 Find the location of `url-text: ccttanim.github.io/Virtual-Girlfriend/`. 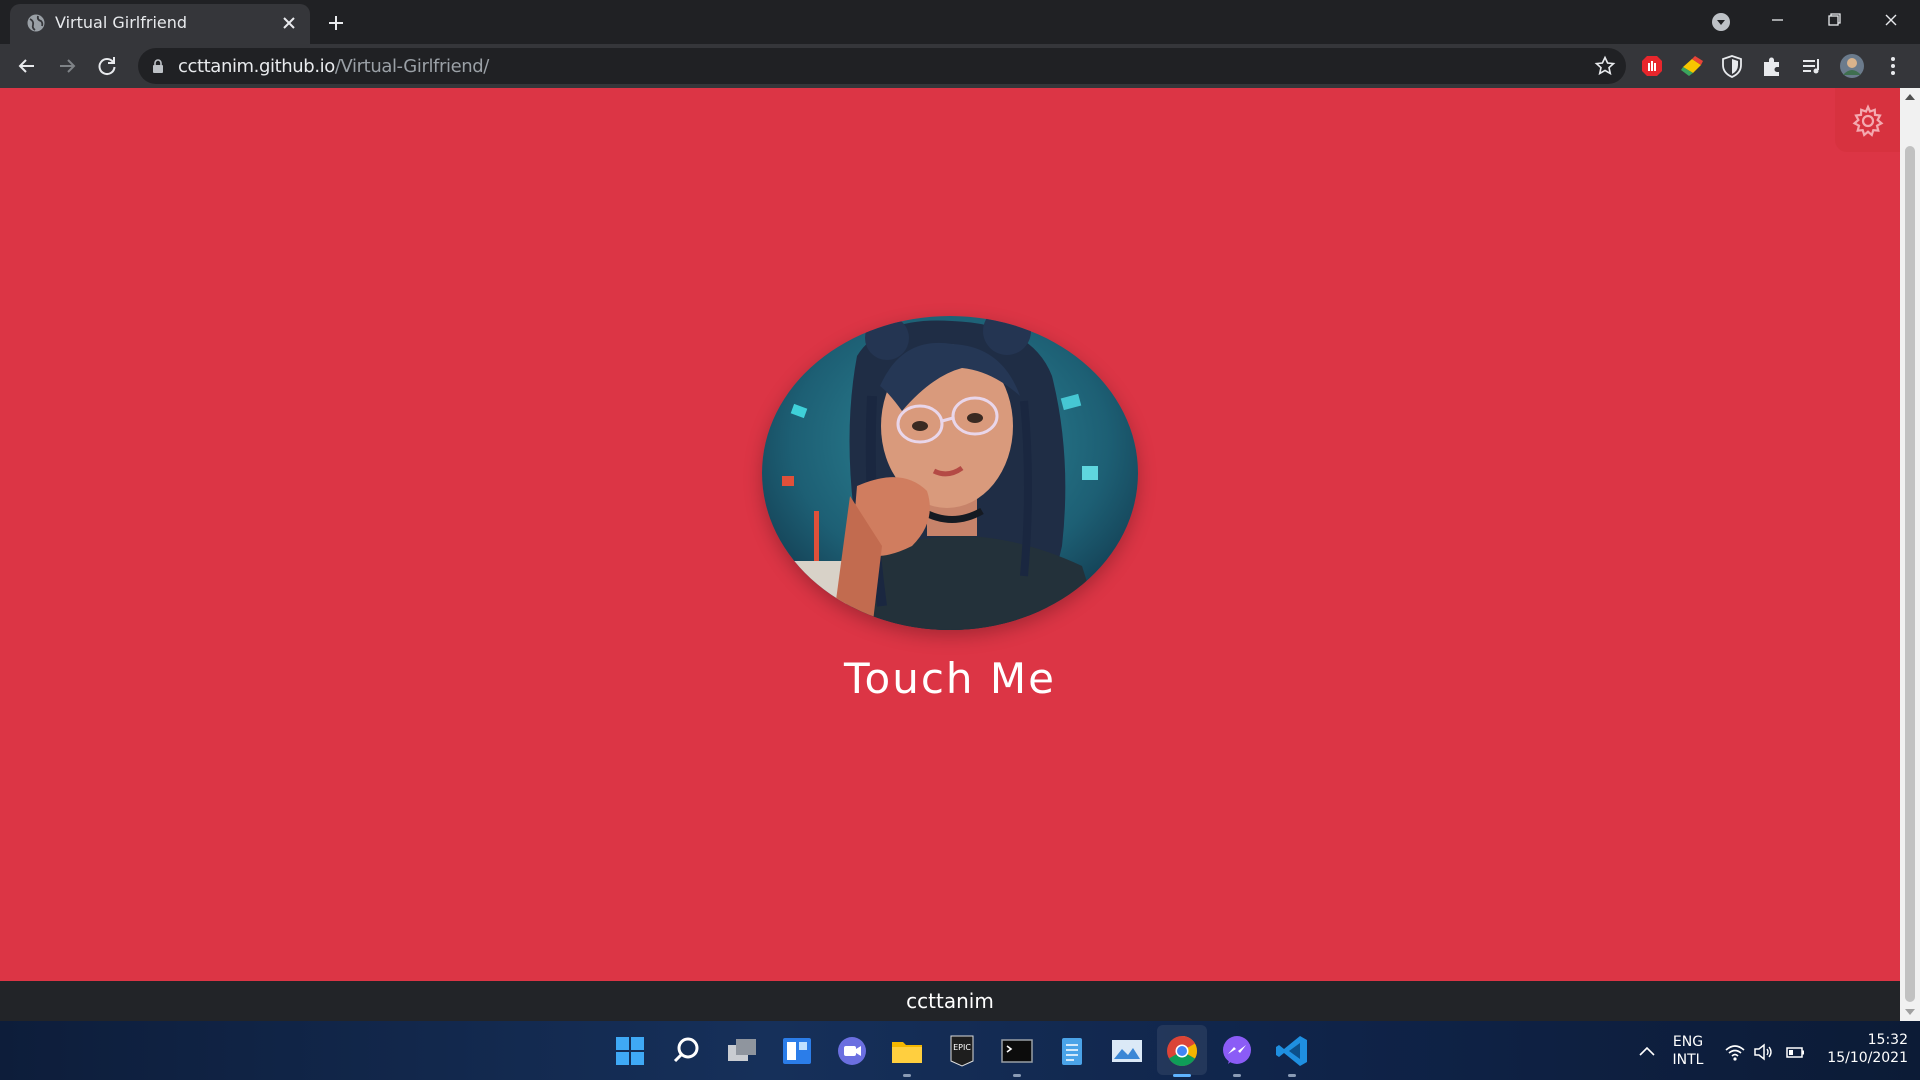

url-text: ccttanim.github.io/Virtual-Girlfriend/ is located at coordinates (333, 66).